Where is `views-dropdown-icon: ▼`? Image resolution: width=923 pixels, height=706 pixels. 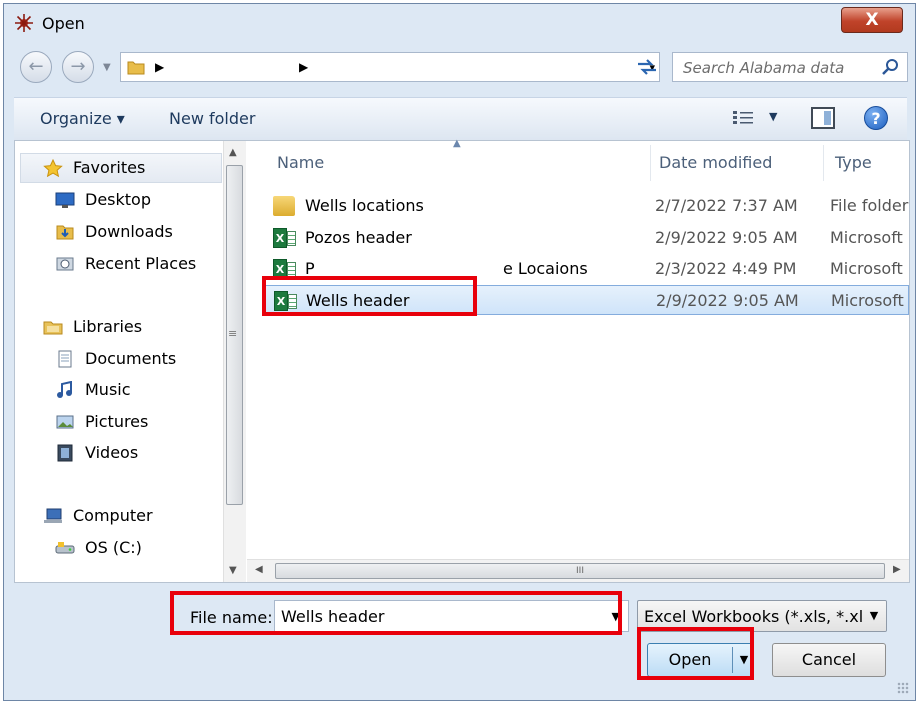
views-dropdown-icon: ▼ is located at coordinates (773, 116).